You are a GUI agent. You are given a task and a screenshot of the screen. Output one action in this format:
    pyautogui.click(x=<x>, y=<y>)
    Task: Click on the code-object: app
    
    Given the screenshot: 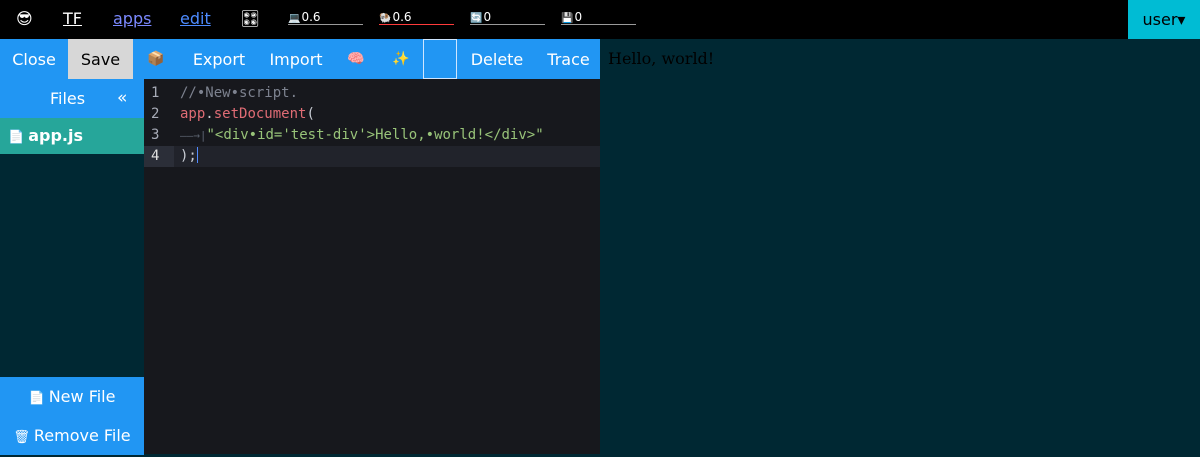 What is the action you would take?
    pyautogui.click(x=193, y=114)
    